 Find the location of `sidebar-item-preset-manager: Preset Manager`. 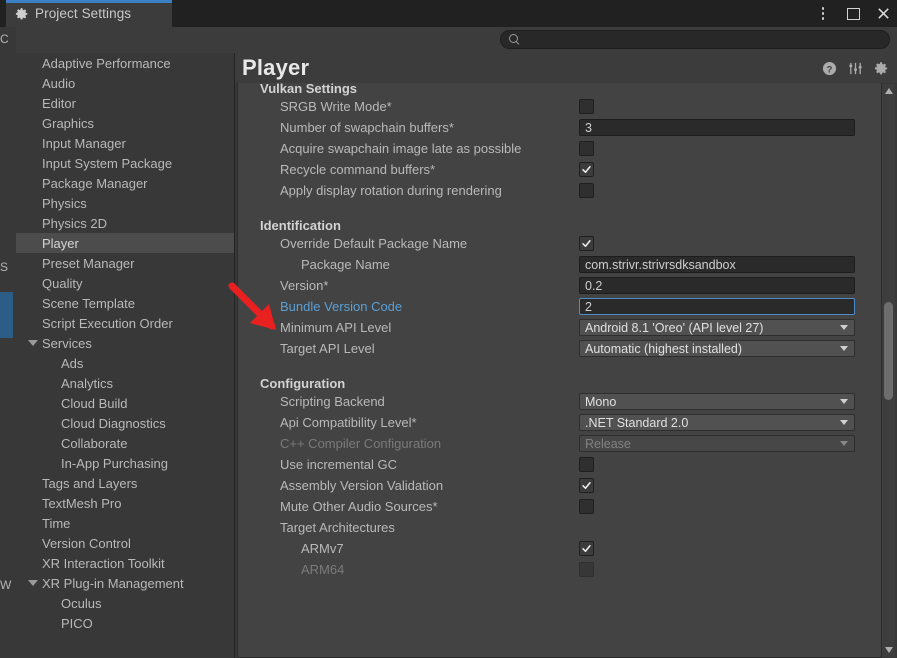

sidebar-item-preset-manager: Preset Manager is located at coordinates (125, 263).